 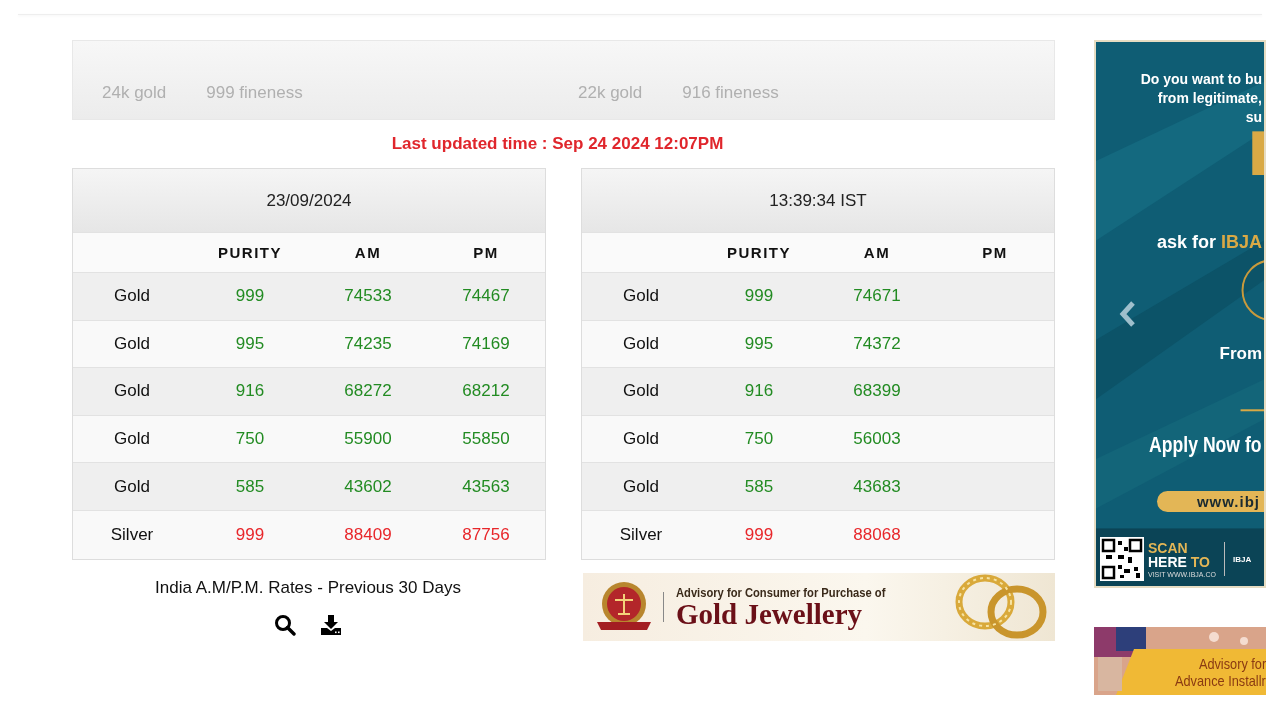 I want to click on am-rate-cell-text: 68399, so click(x=877, y=391).